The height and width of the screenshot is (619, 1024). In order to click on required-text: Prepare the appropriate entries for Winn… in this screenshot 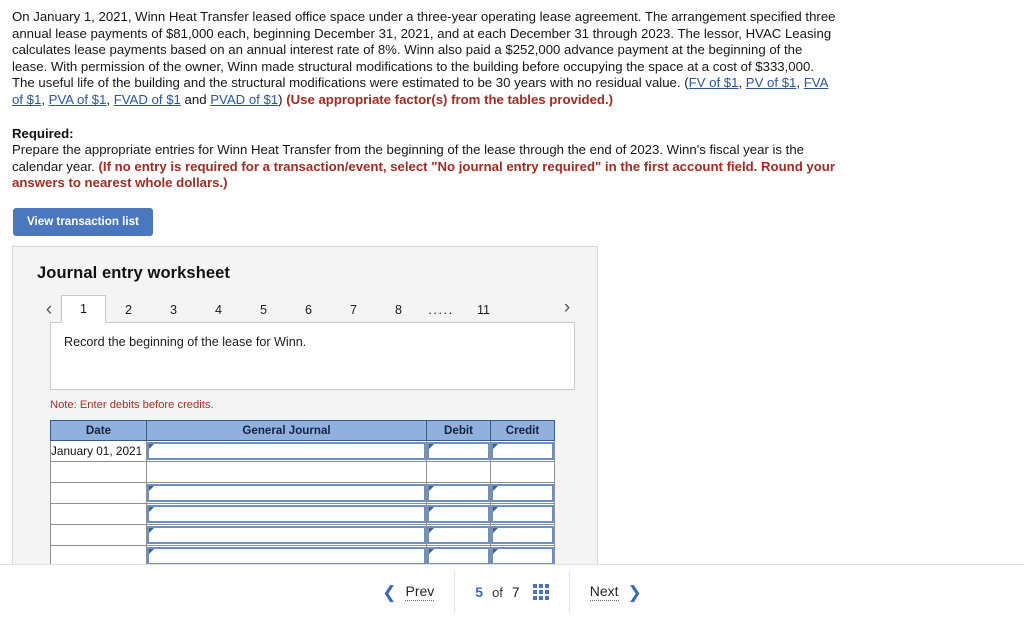, I will do `click(426, 167)`.